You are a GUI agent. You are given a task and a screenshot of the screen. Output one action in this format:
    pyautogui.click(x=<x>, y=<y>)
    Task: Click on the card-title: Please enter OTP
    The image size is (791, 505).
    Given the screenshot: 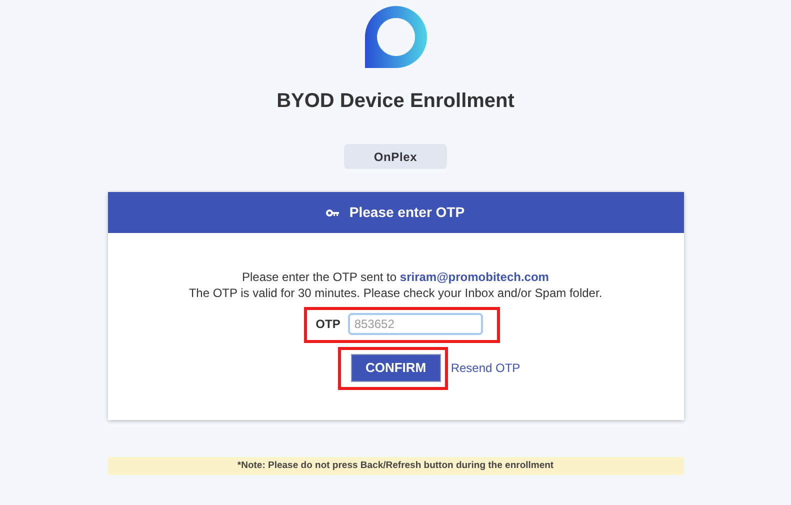 What is the action you would take?
    pyautogui.click(x=407, y=212)
    